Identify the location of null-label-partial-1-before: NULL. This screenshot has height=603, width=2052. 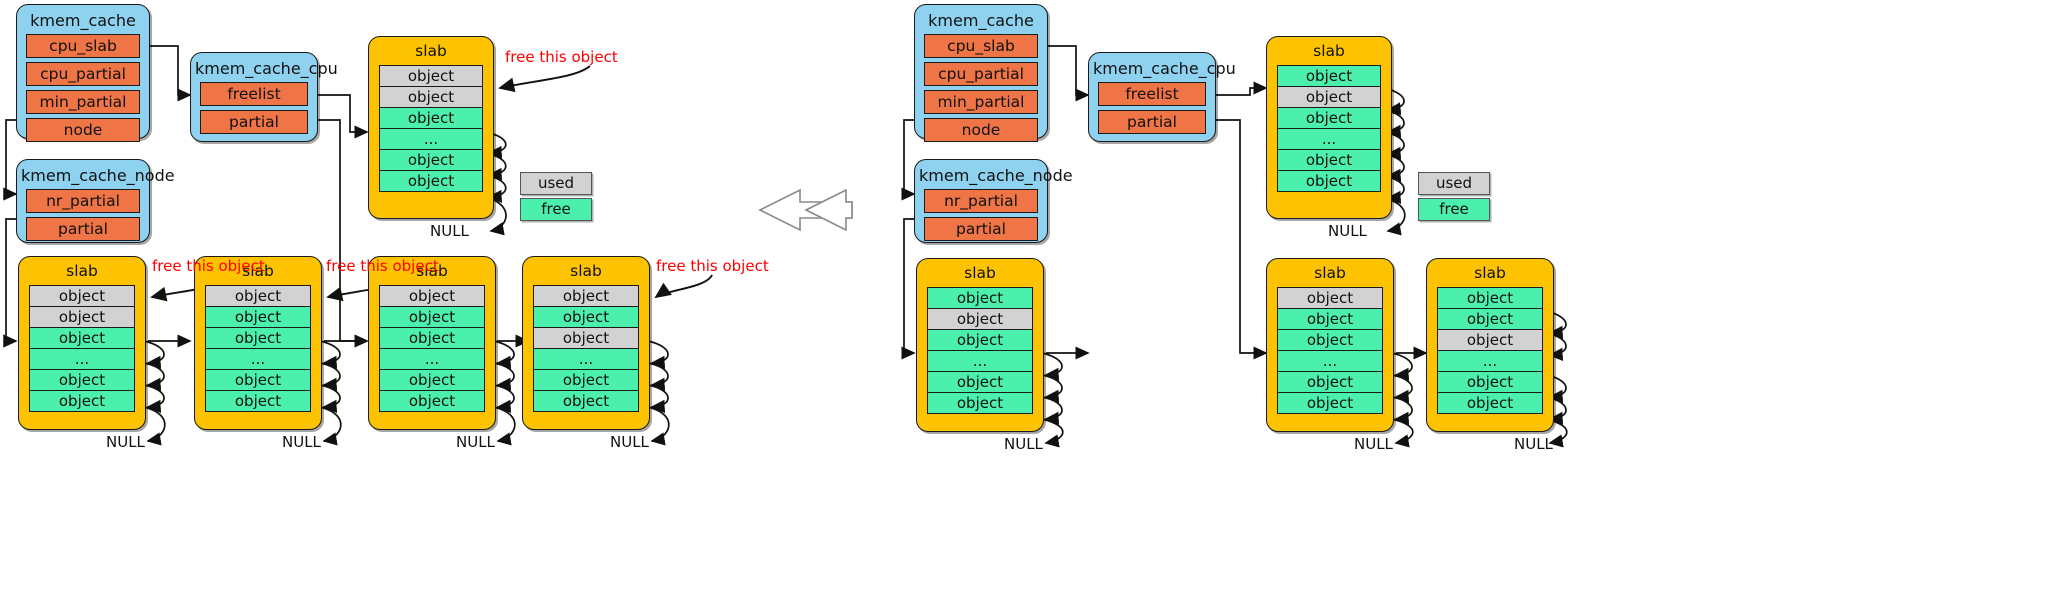
(125, 442).